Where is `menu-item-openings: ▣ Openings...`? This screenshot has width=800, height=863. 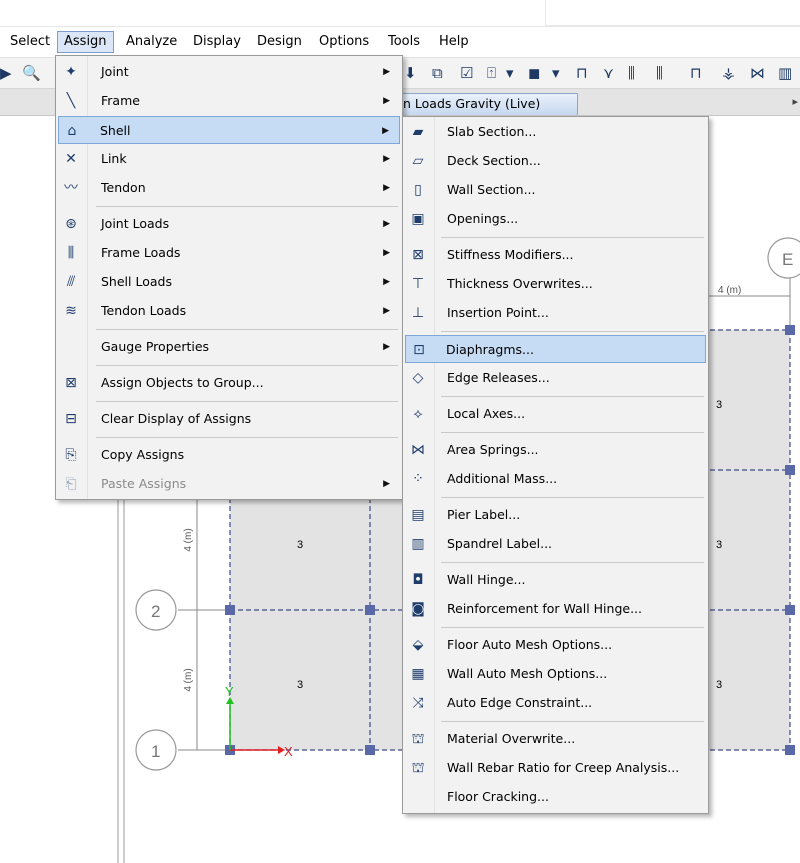
menu-item-openings: ▣ Openings... is located at coordinates (555, 219).